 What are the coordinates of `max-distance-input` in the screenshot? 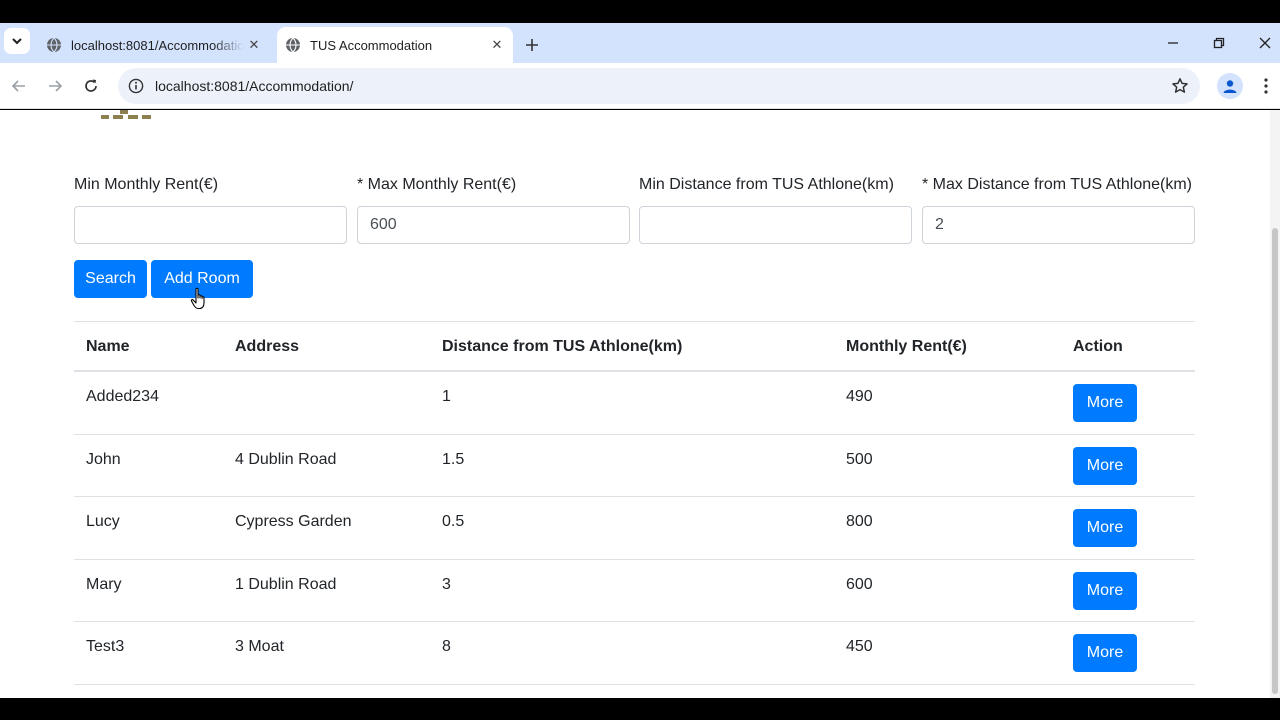 It's located at (1058, 225).